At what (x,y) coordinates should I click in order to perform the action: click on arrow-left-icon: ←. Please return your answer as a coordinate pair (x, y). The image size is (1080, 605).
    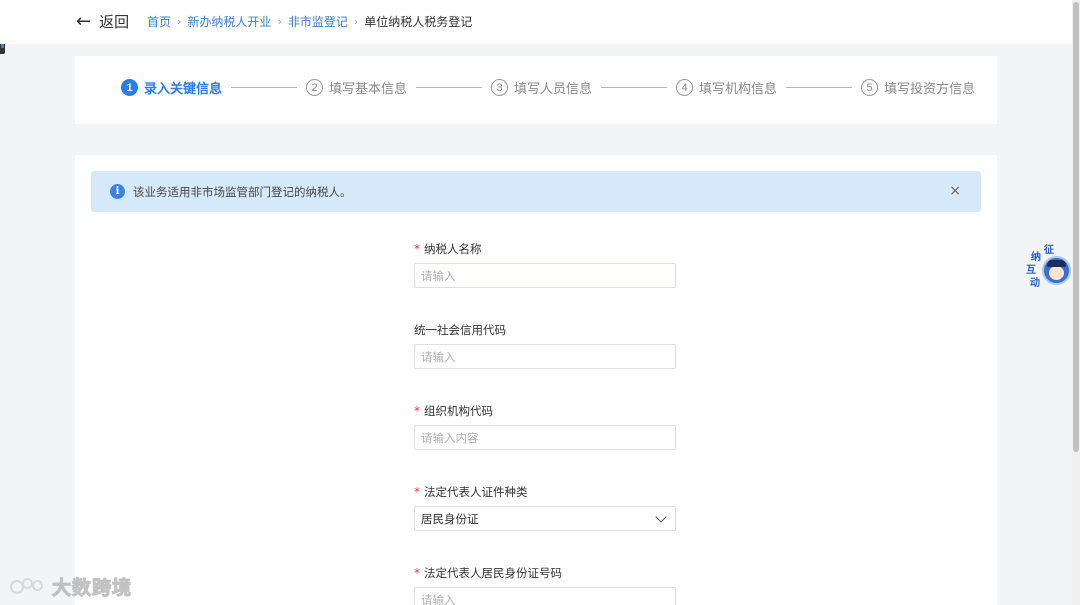
    Looking at the image, I should click on (84, 21).